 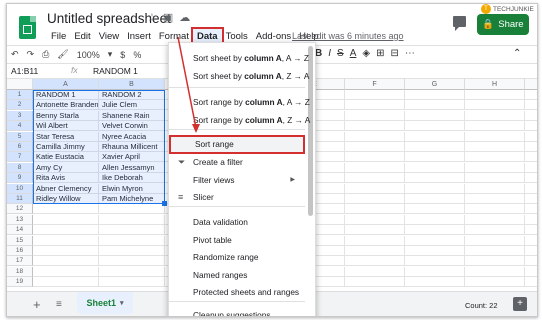 I want to click on column-header: A, so click(x=66, y=84).